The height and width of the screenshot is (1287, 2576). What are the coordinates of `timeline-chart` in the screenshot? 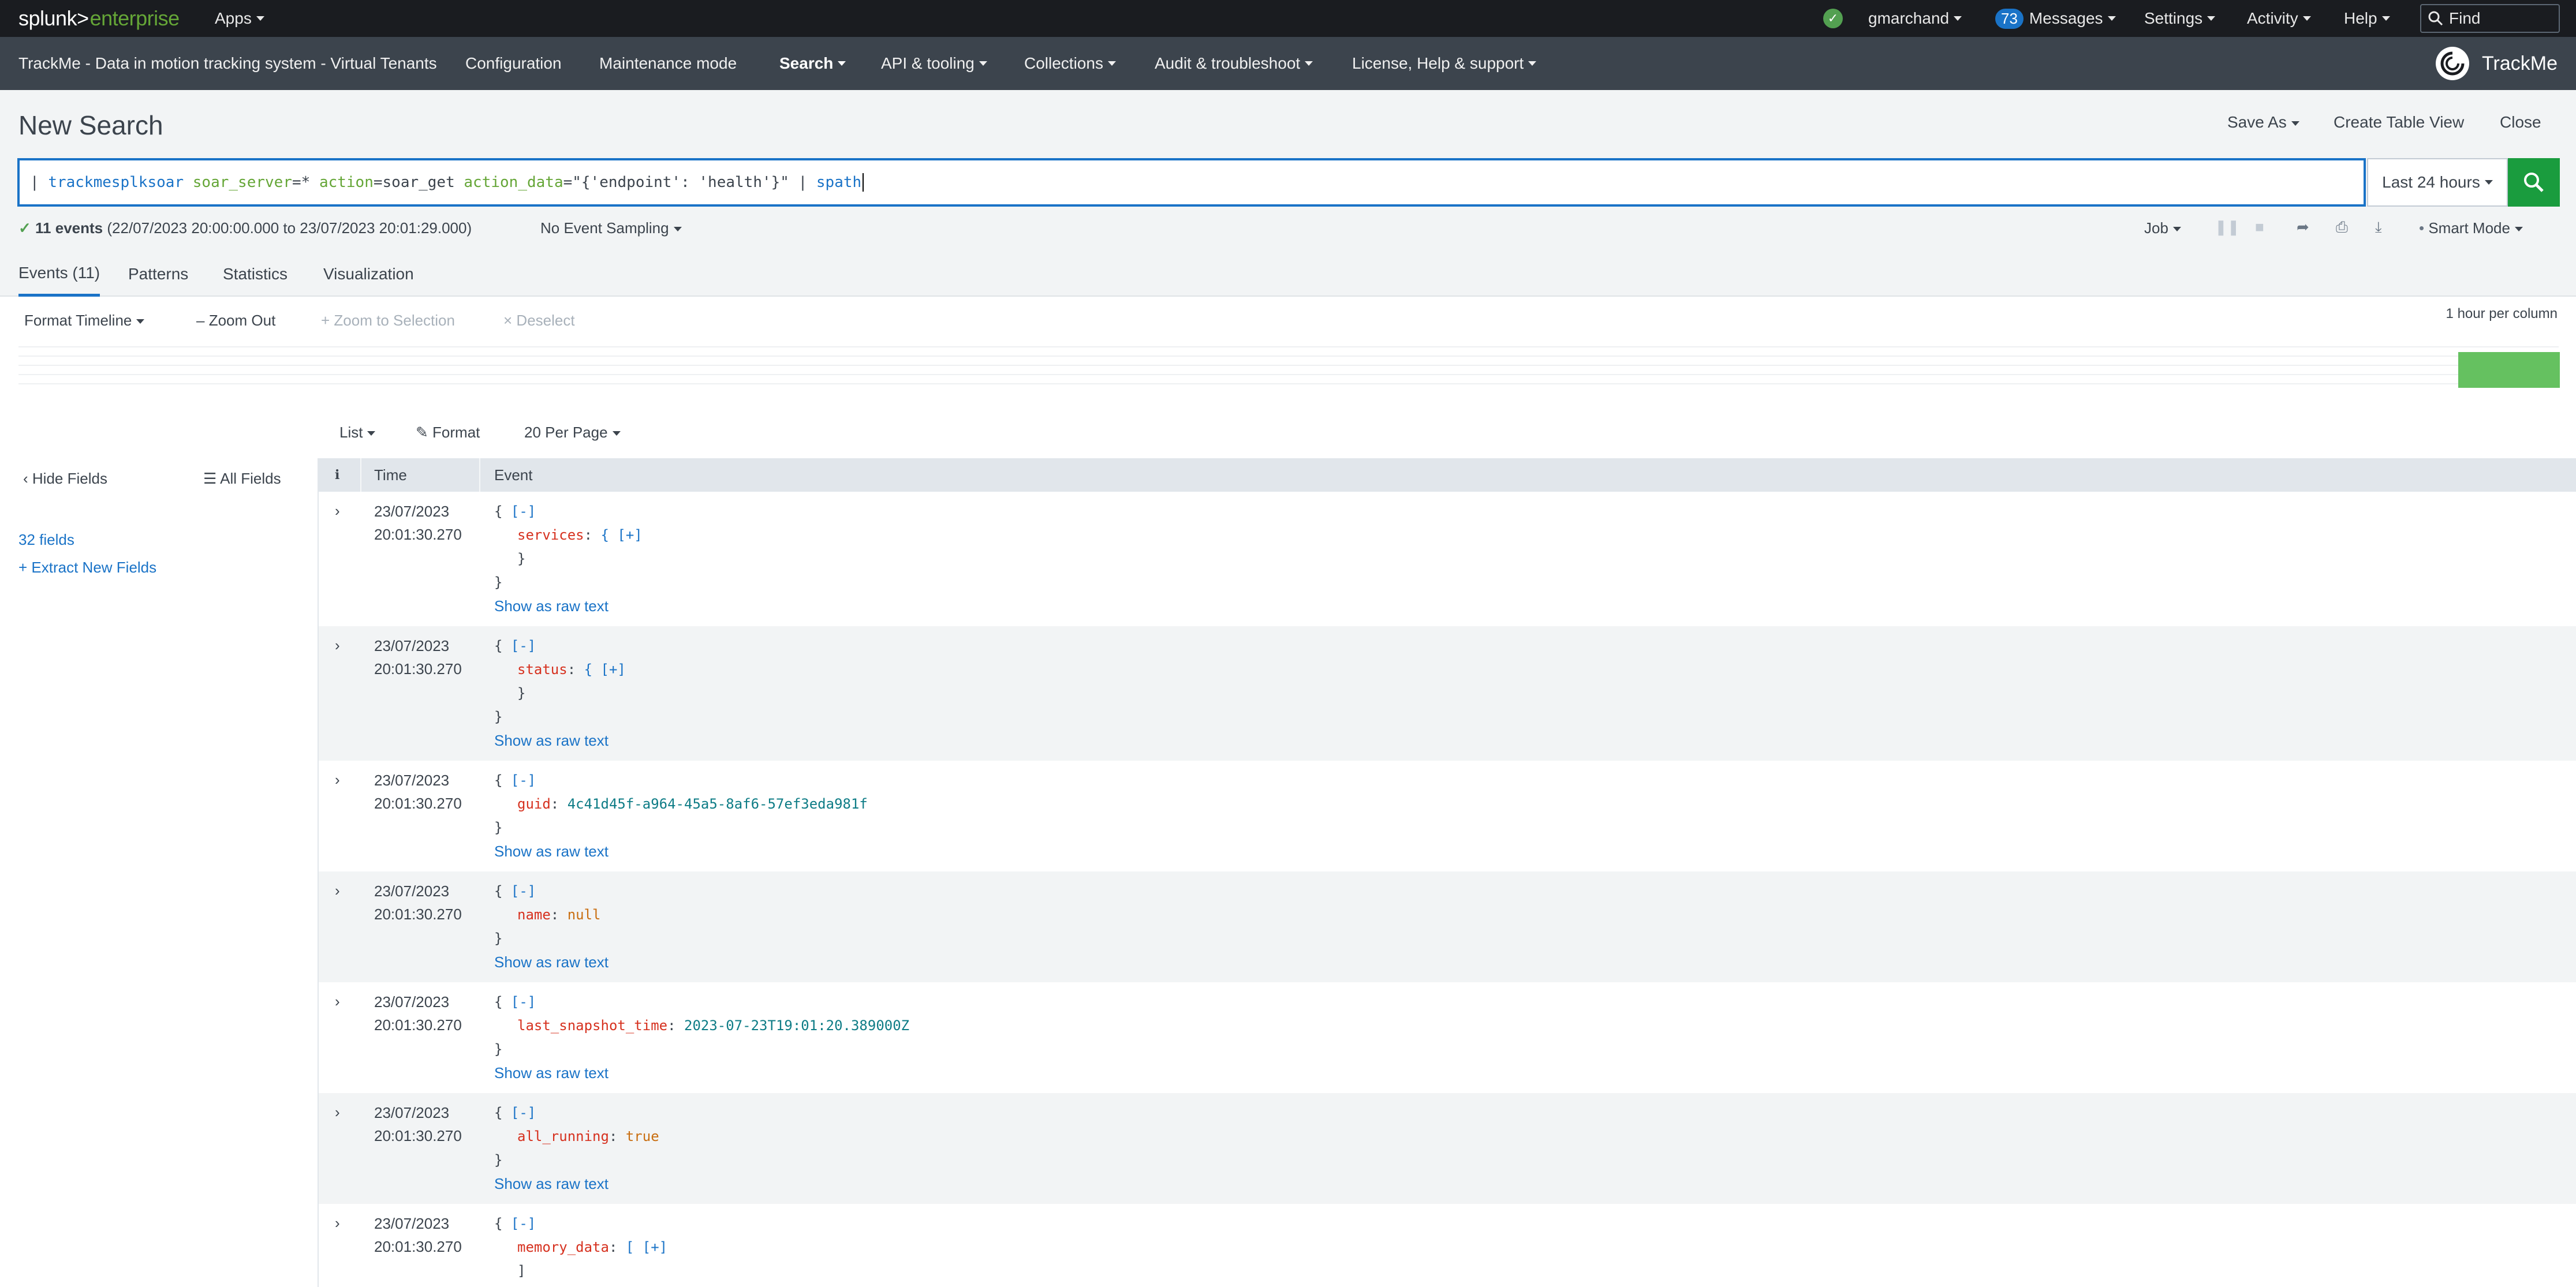 It's located at (1289, 368).